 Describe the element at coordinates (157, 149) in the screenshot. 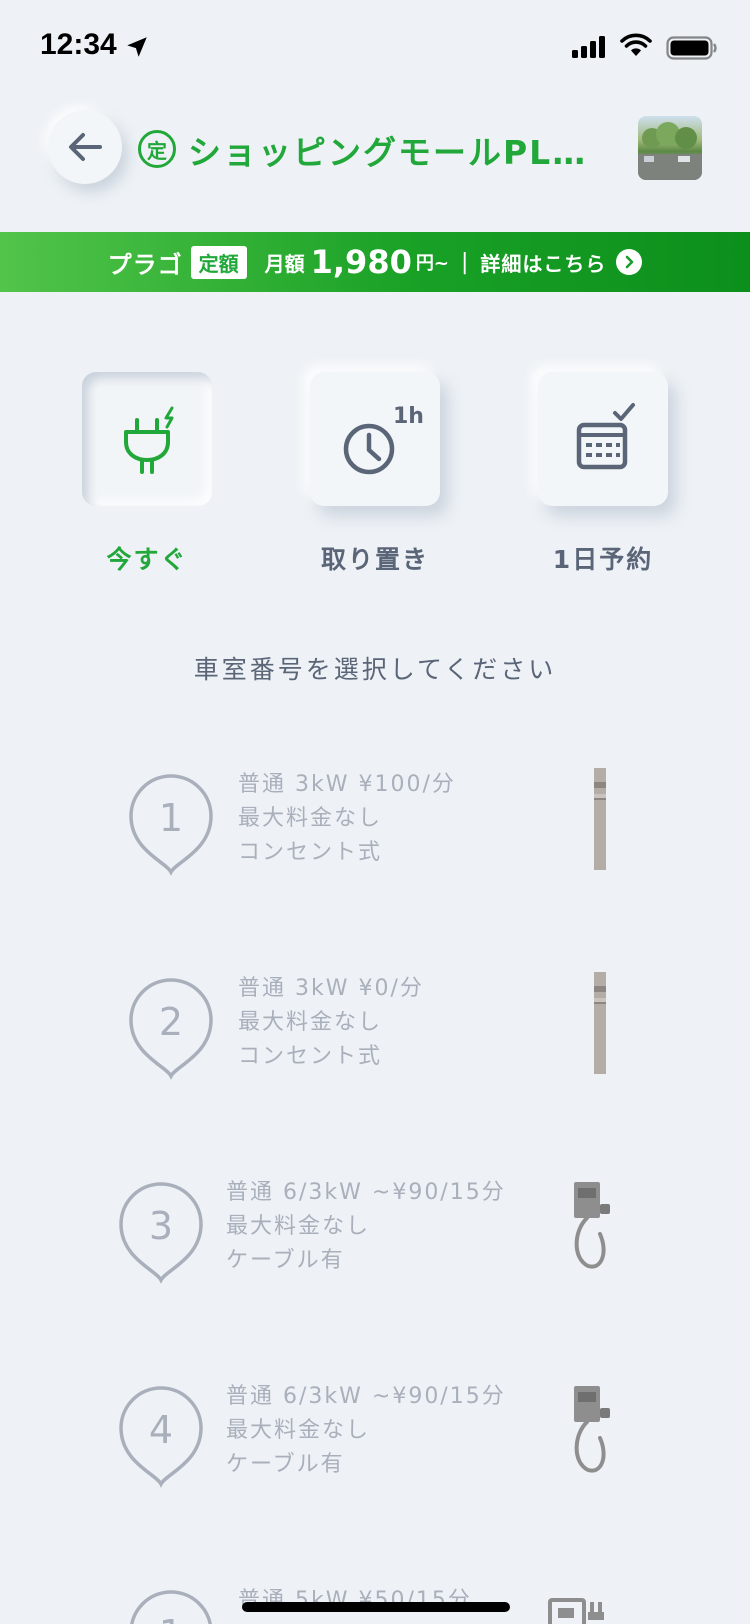

I see `flat-rate-badge: 定` at that location.